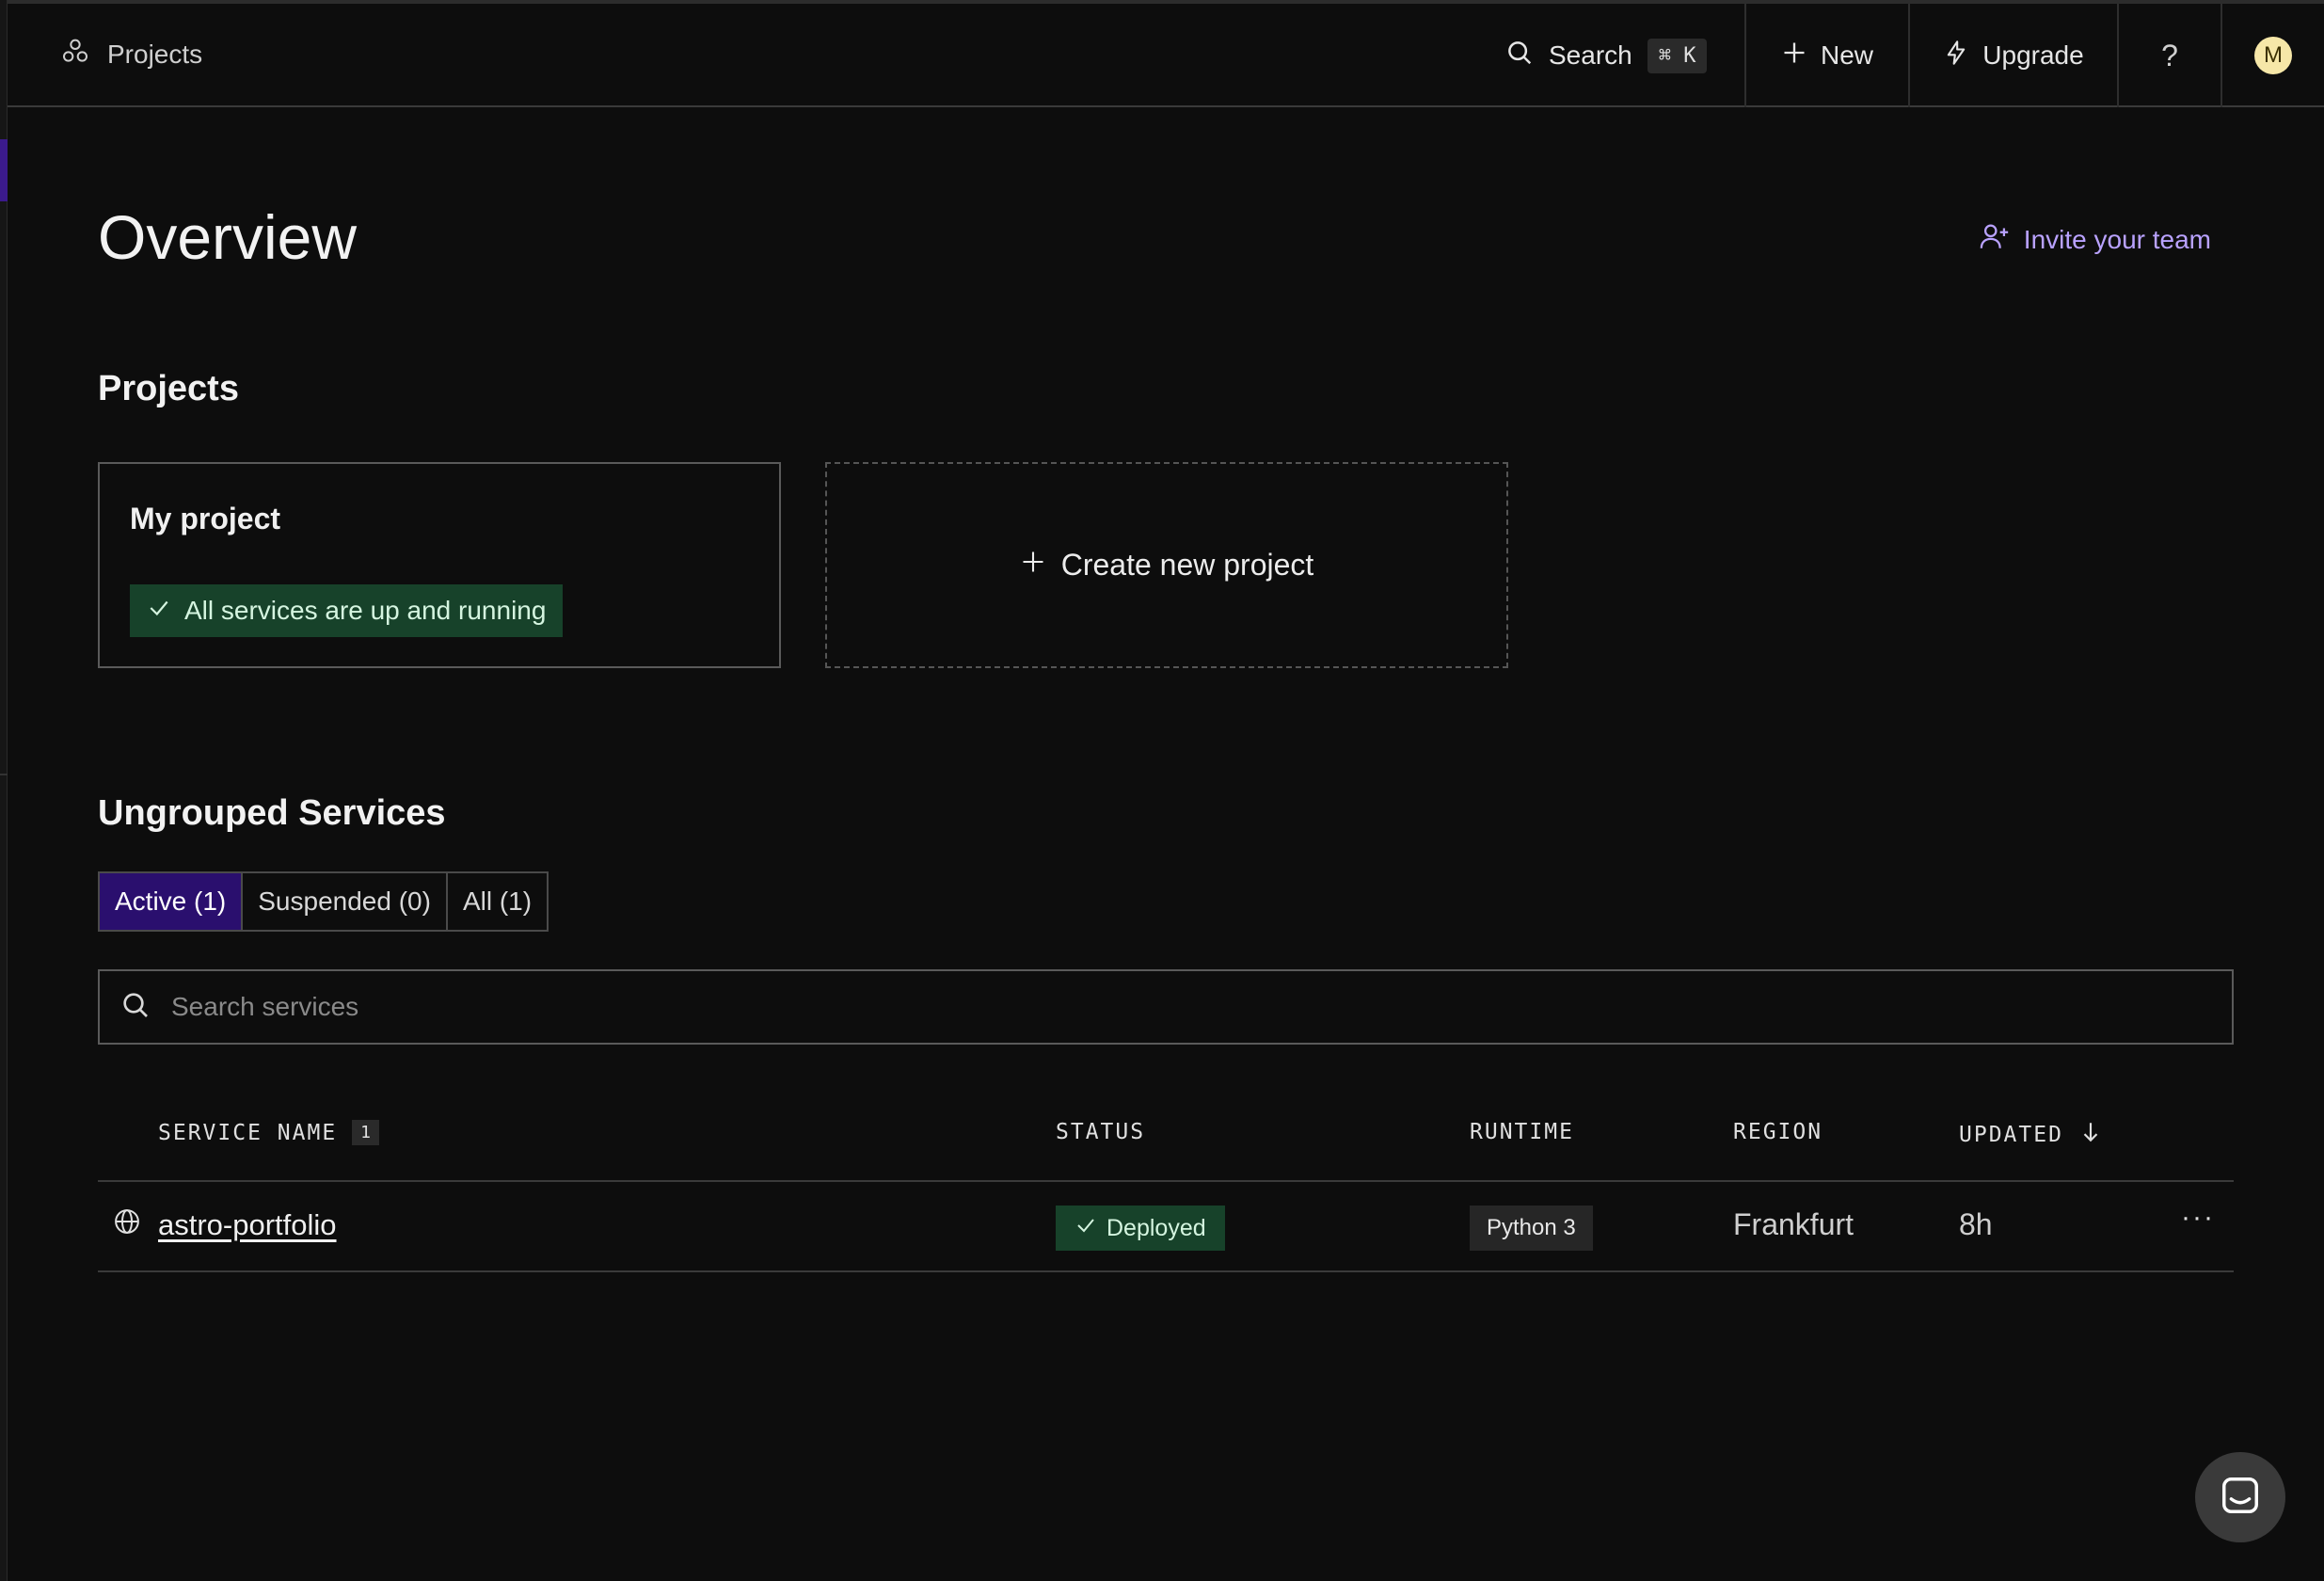 Image resolution: width=2324 pixels, height=1581 pixels. Describe the element at coordinates (2033, 55) in the screenshot. I see `upgrade-label: Upgrade` at that location.